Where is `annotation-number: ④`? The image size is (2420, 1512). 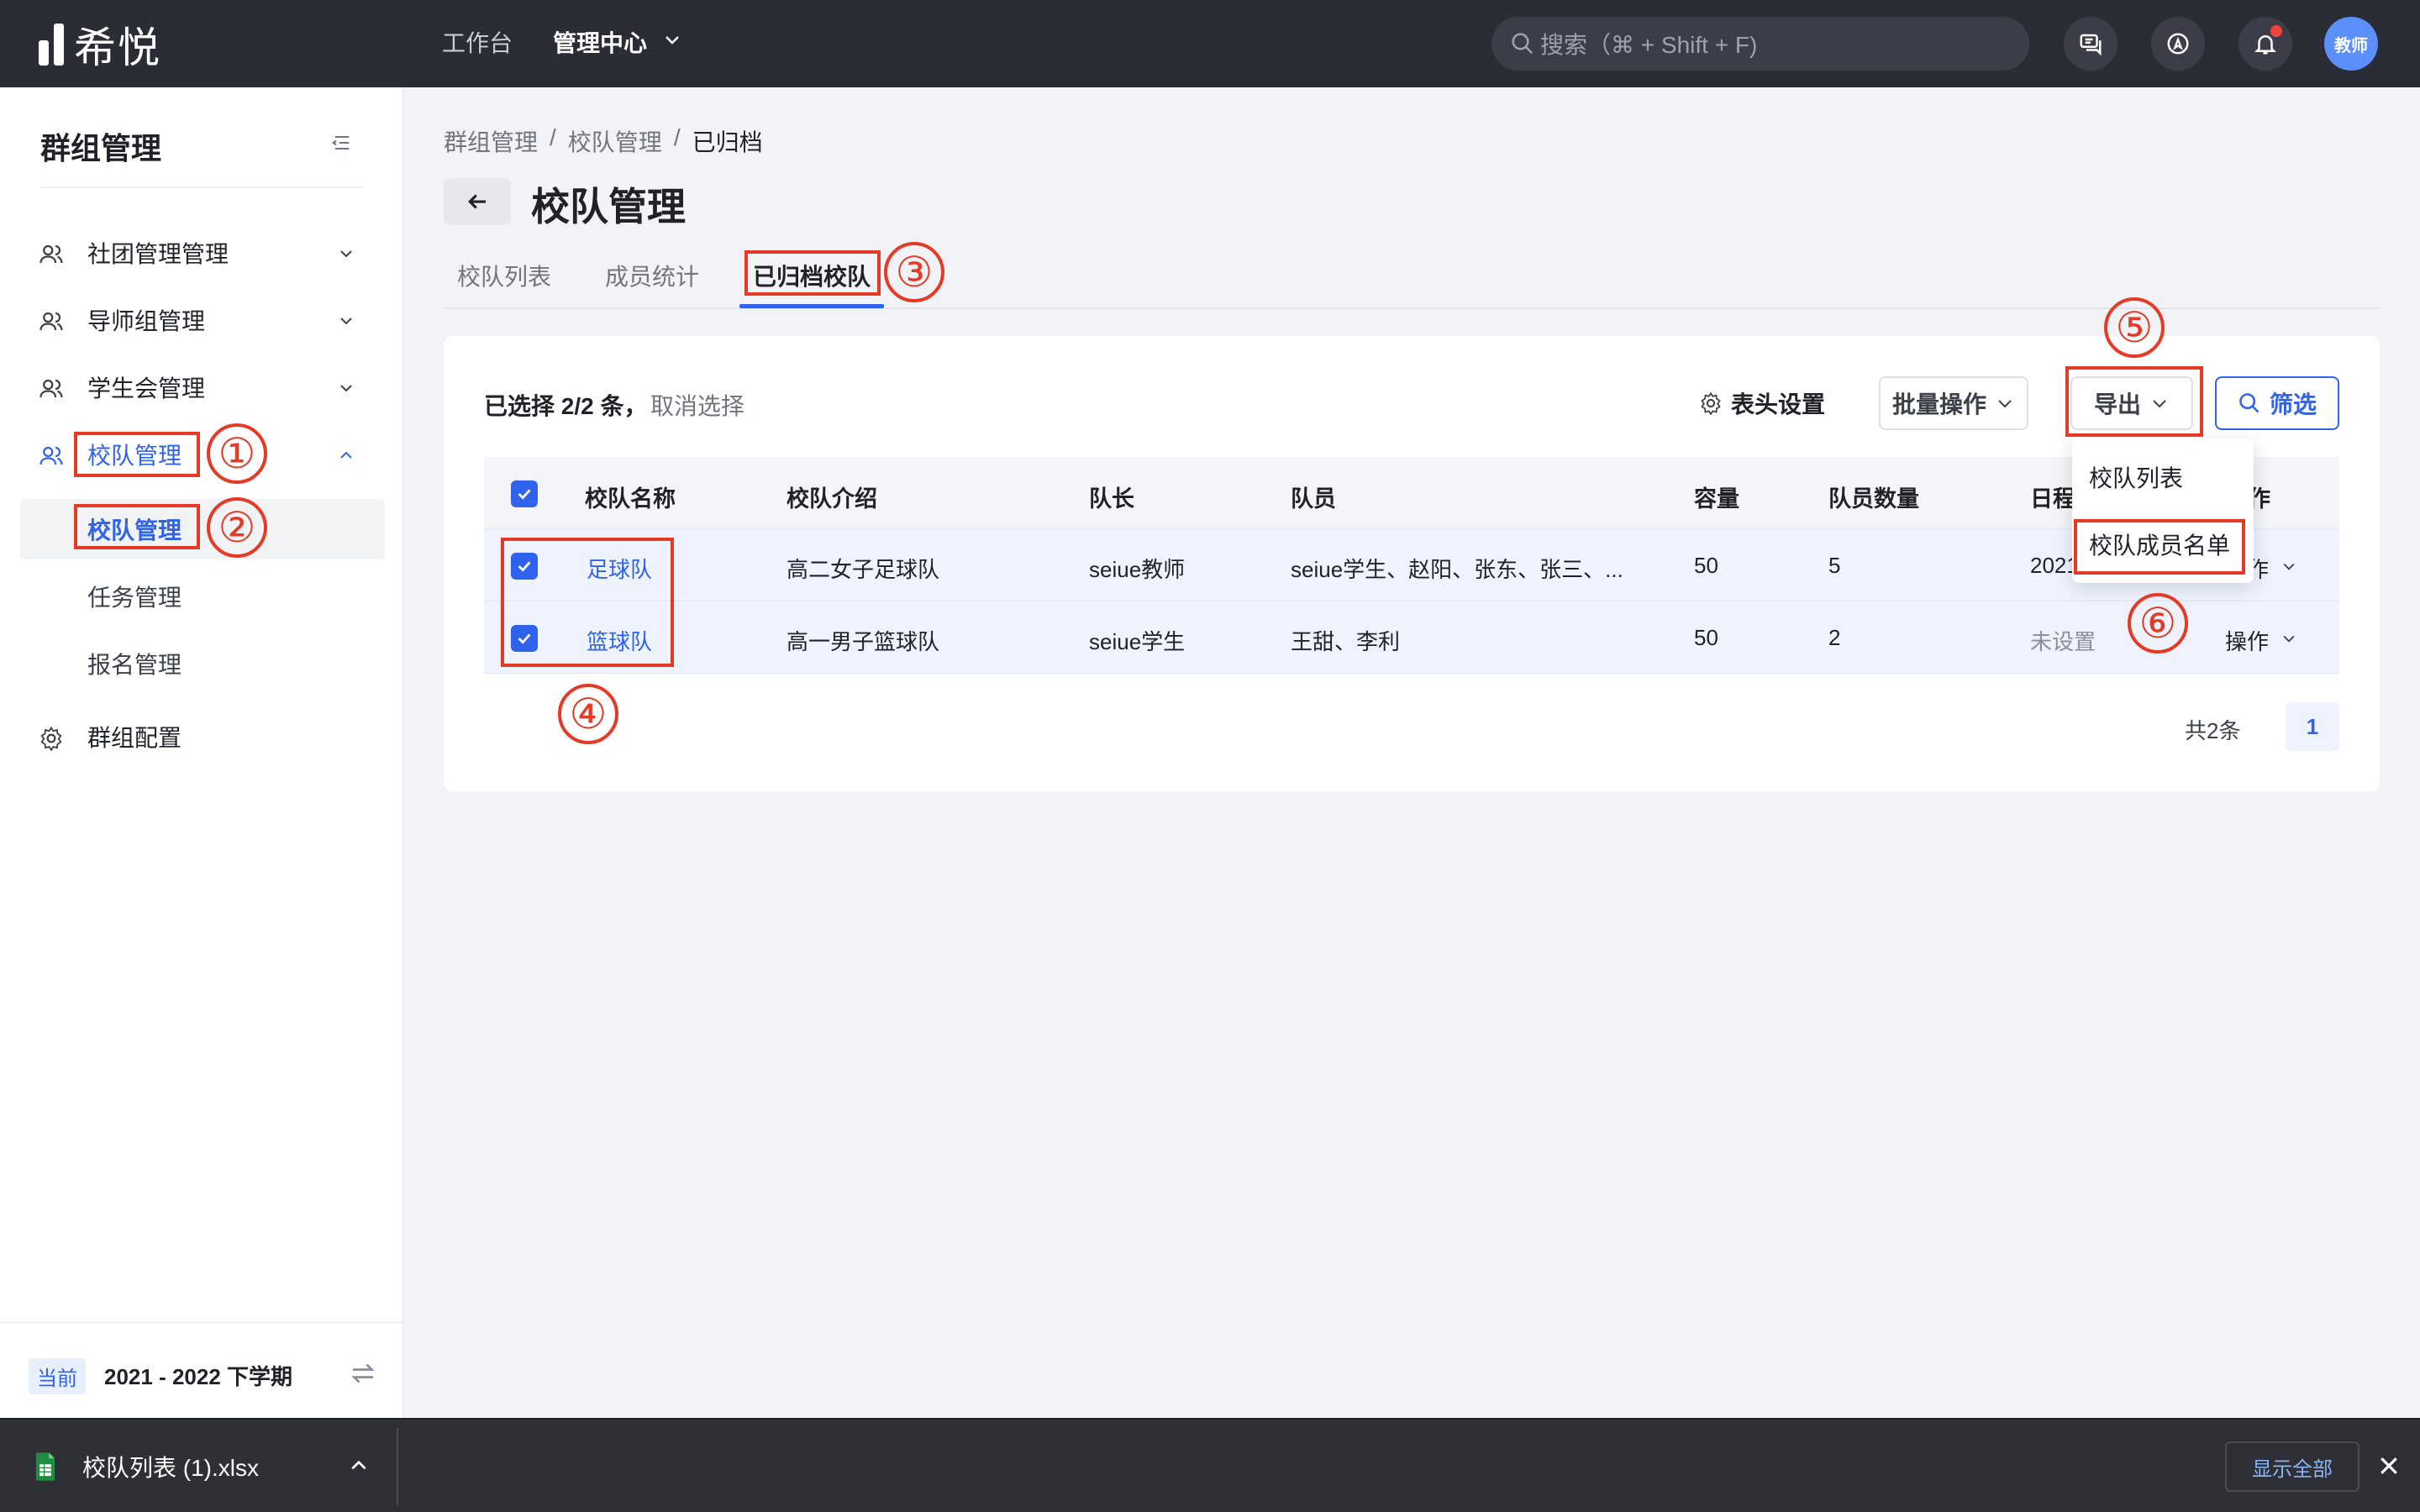
annotation-number: ④ is located at coordinates (588, 714).